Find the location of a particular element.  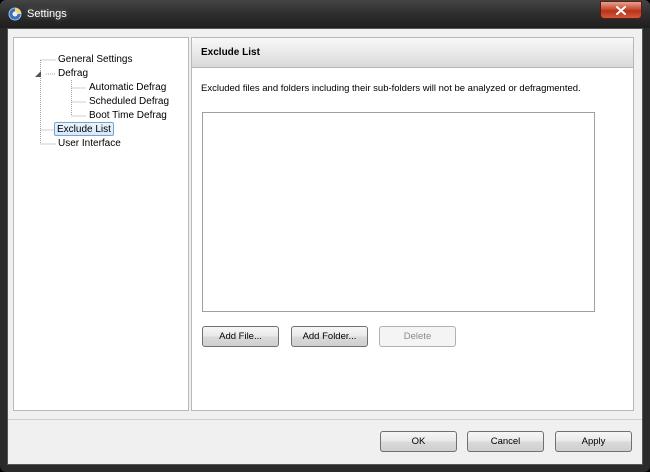

section-header: Exclude List is located at coordinates (412, 53).